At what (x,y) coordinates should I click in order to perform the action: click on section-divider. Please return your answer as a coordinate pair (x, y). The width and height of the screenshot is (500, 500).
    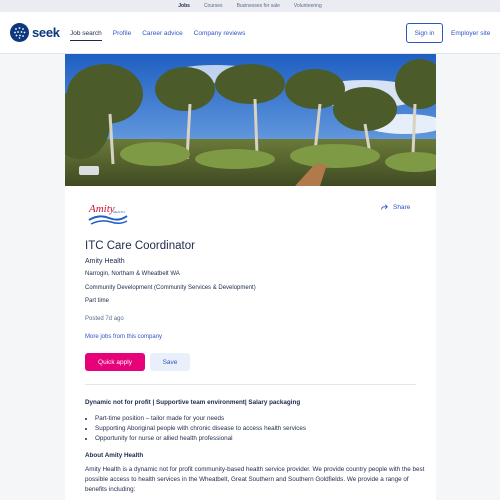
    Looking at the image, I should click on (250, 384).